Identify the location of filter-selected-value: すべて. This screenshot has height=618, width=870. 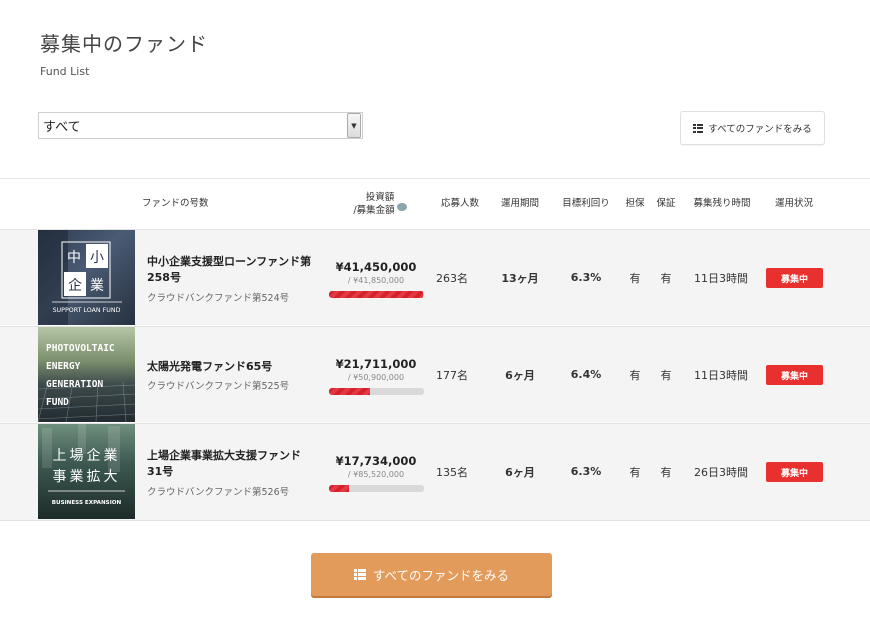
(62, 127).